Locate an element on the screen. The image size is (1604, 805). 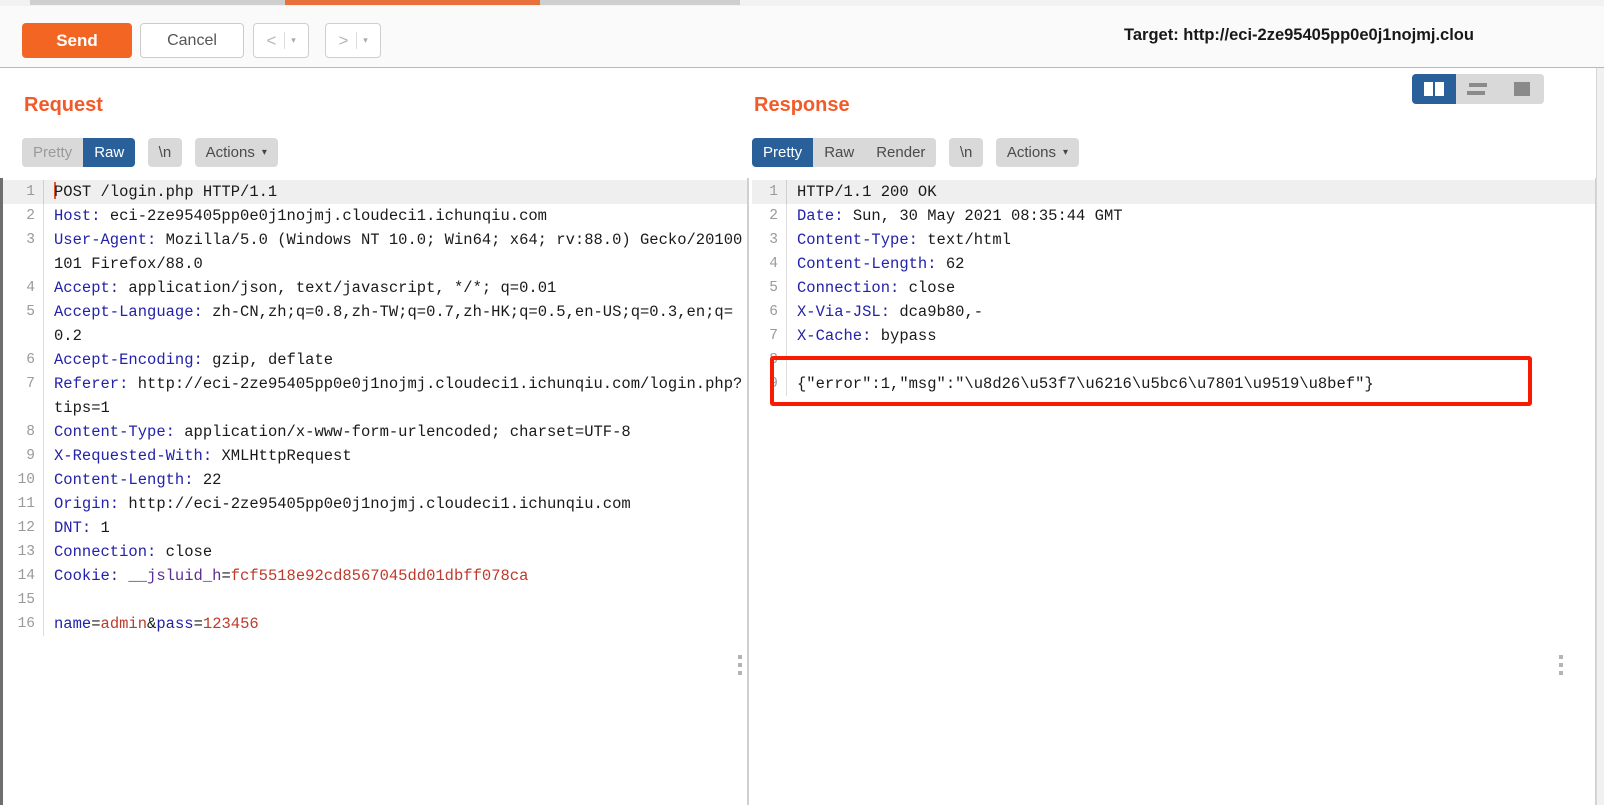
tab-response-newline: \n is located at coordinates (966, 152).